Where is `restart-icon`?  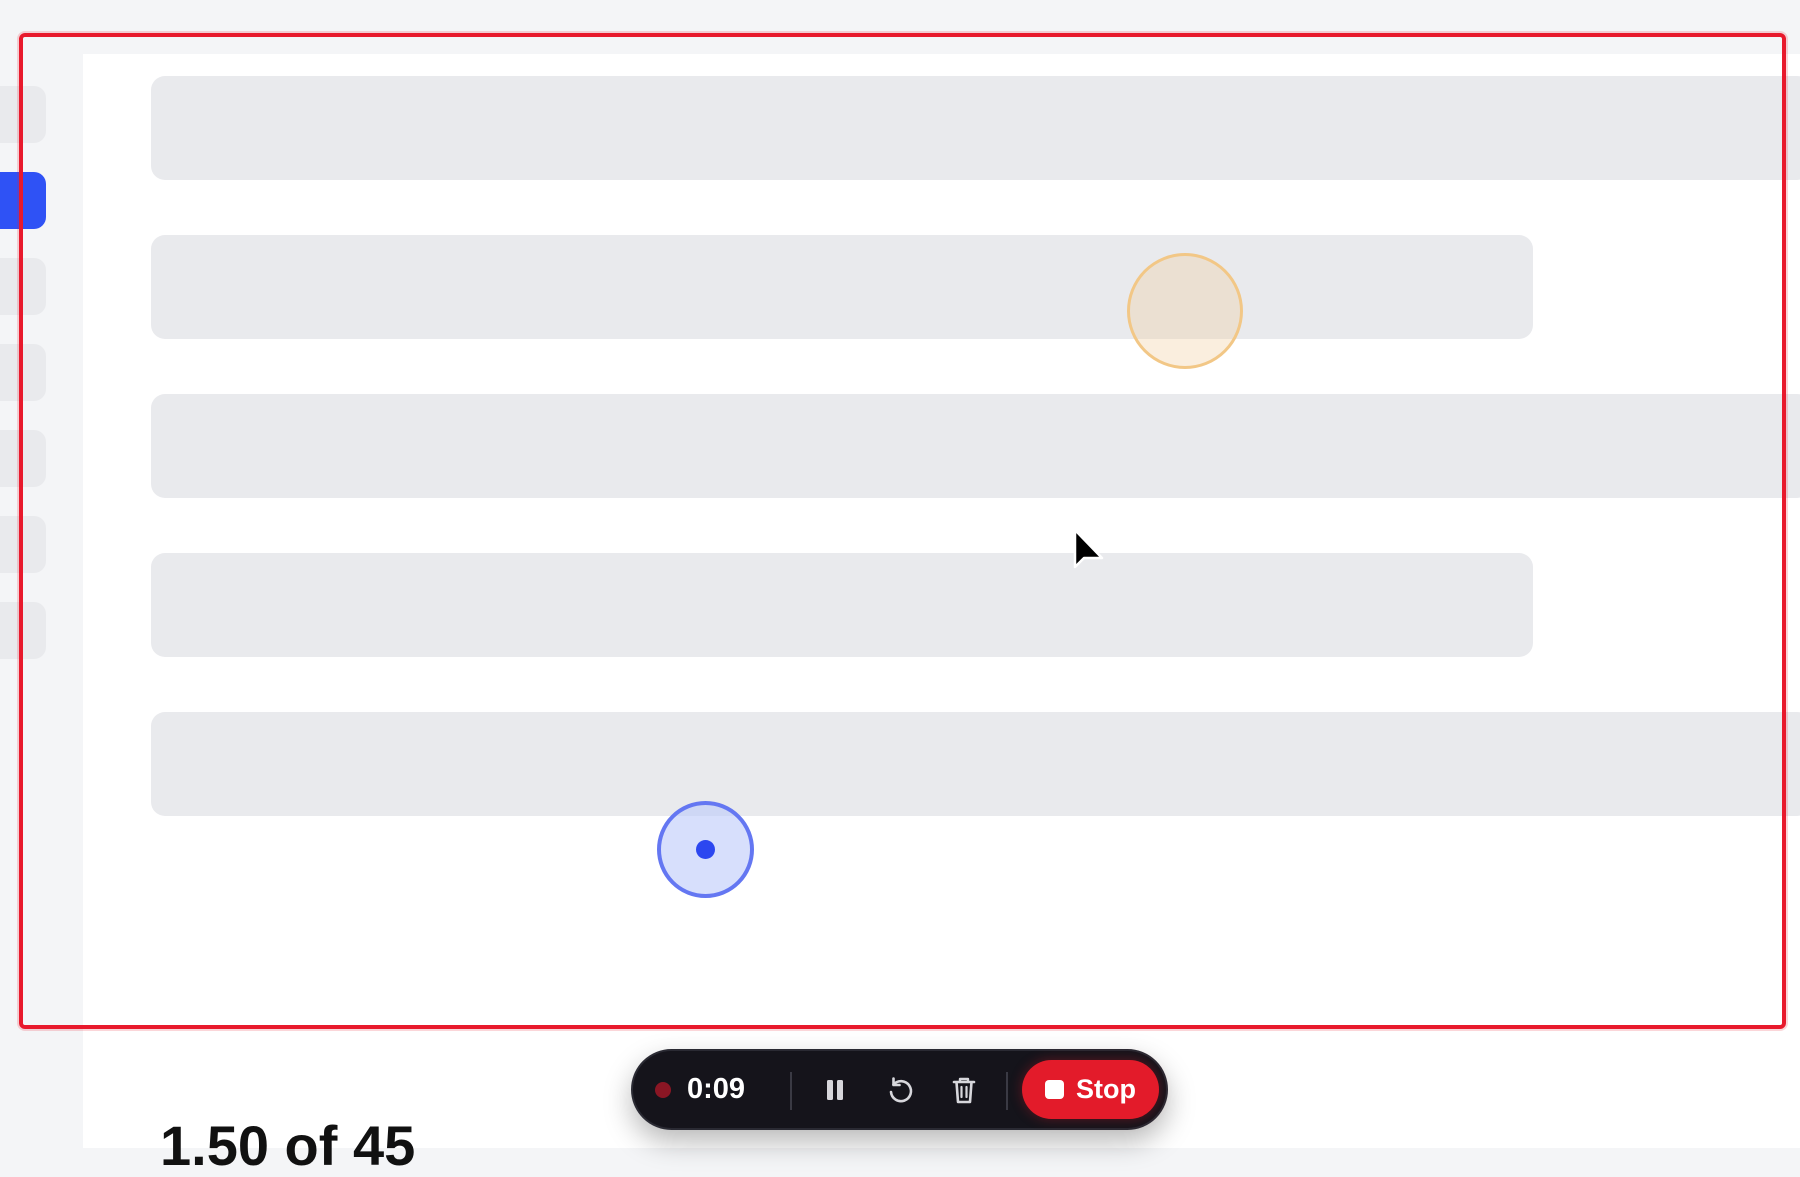
restart-icon is located at coordinates (901, 1090).